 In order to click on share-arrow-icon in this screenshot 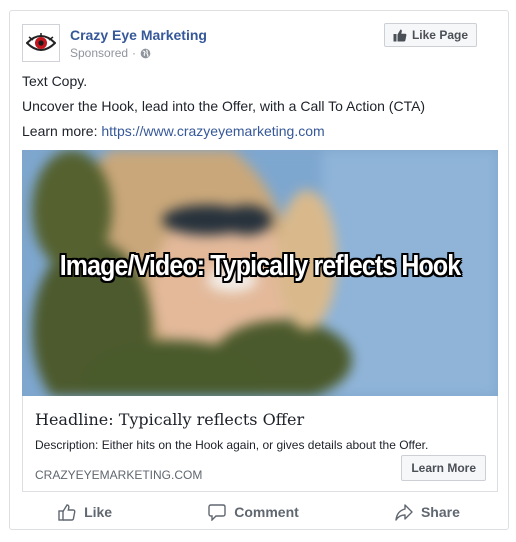, I will do `click(404, 512)`.